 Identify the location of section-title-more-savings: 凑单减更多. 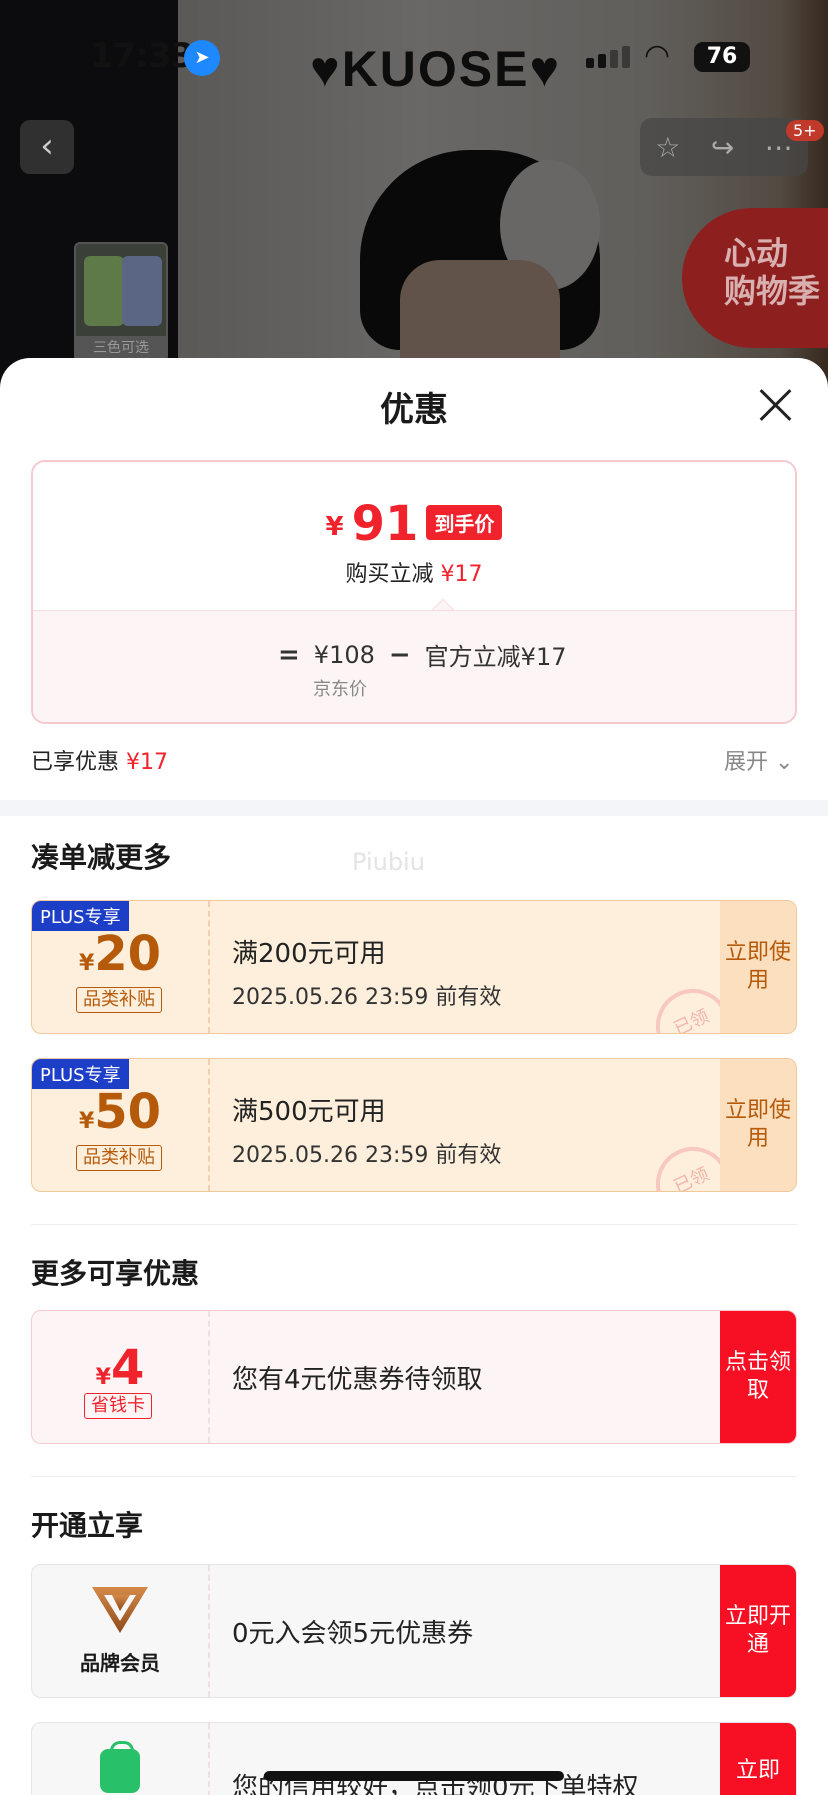
(101, 857).